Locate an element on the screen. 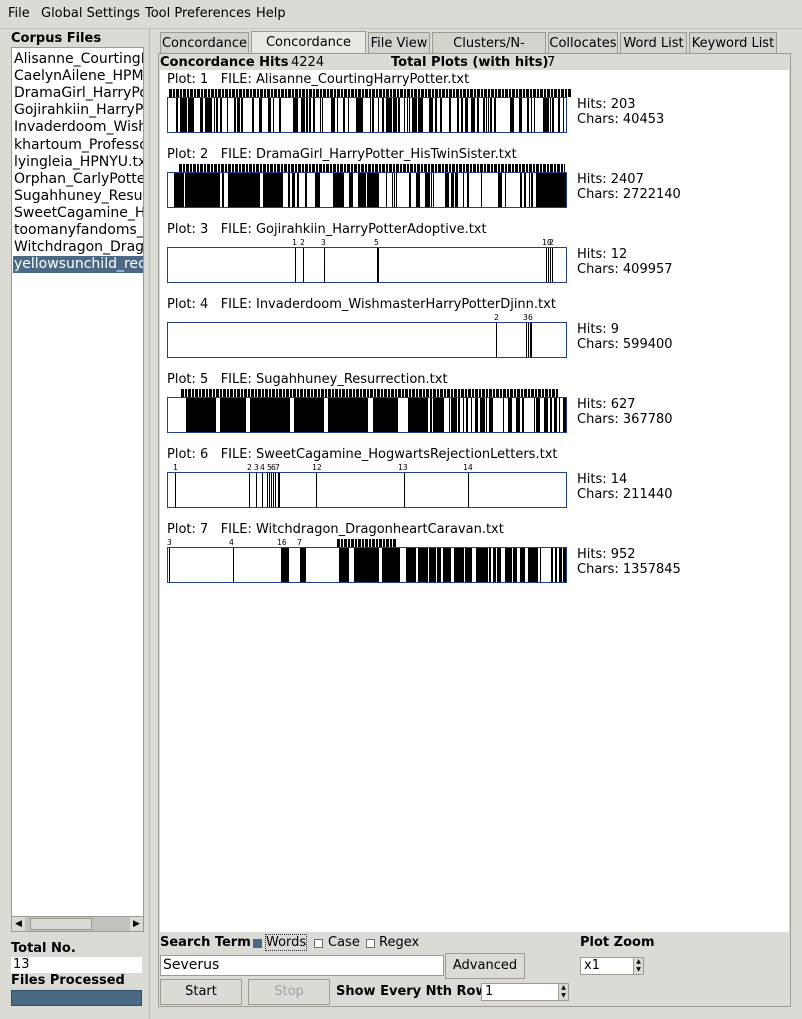 This screenshot has height=1019, width=802. hit-number-strip is located at coordinates (370, 393).